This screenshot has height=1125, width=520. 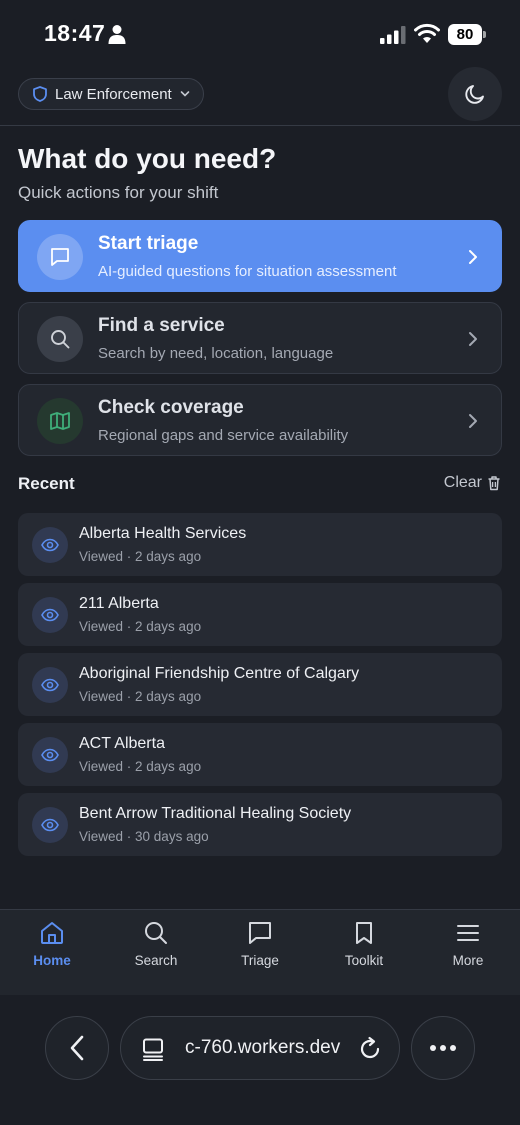 I want to click on map-icon, so click(x=60, y=421).